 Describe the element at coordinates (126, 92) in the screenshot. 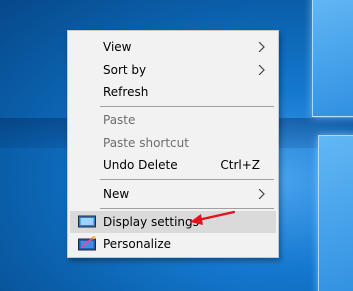

I see `menu-item-label: Refresh` at that location.